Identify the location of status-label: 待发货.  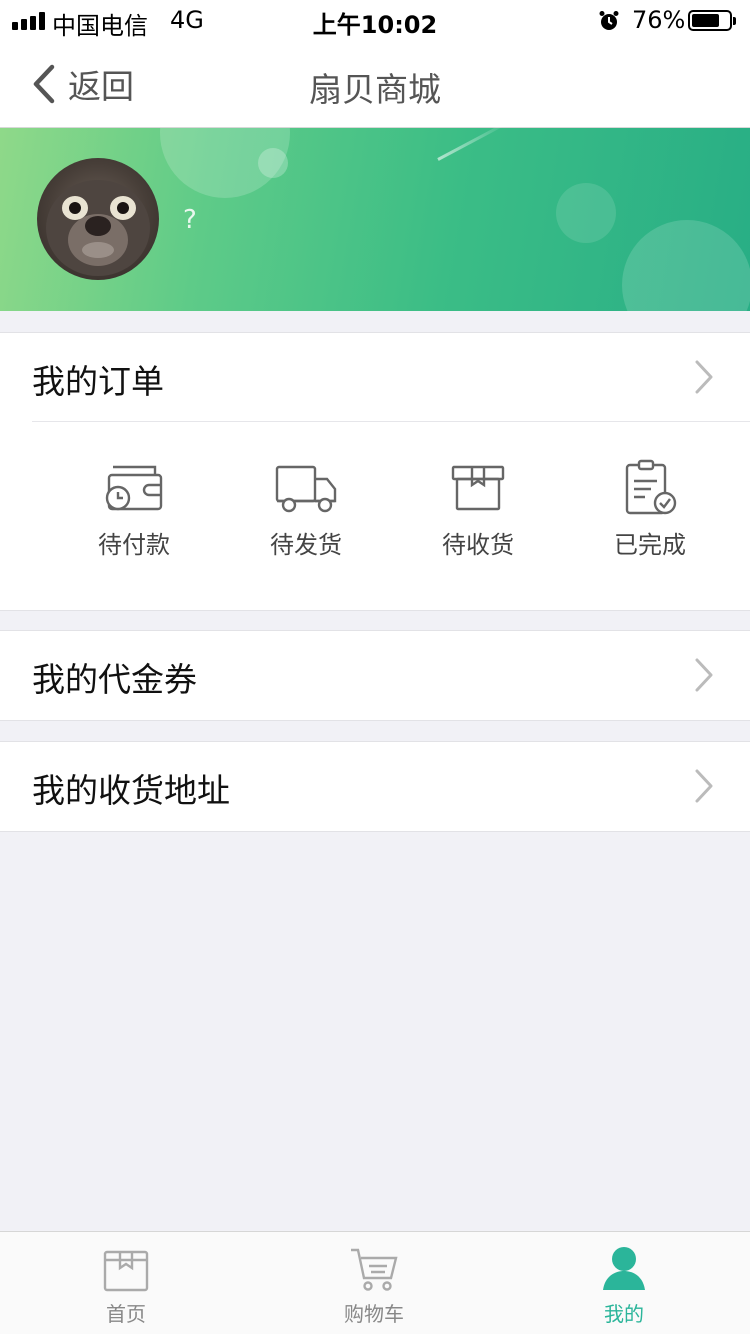
(306, 545).